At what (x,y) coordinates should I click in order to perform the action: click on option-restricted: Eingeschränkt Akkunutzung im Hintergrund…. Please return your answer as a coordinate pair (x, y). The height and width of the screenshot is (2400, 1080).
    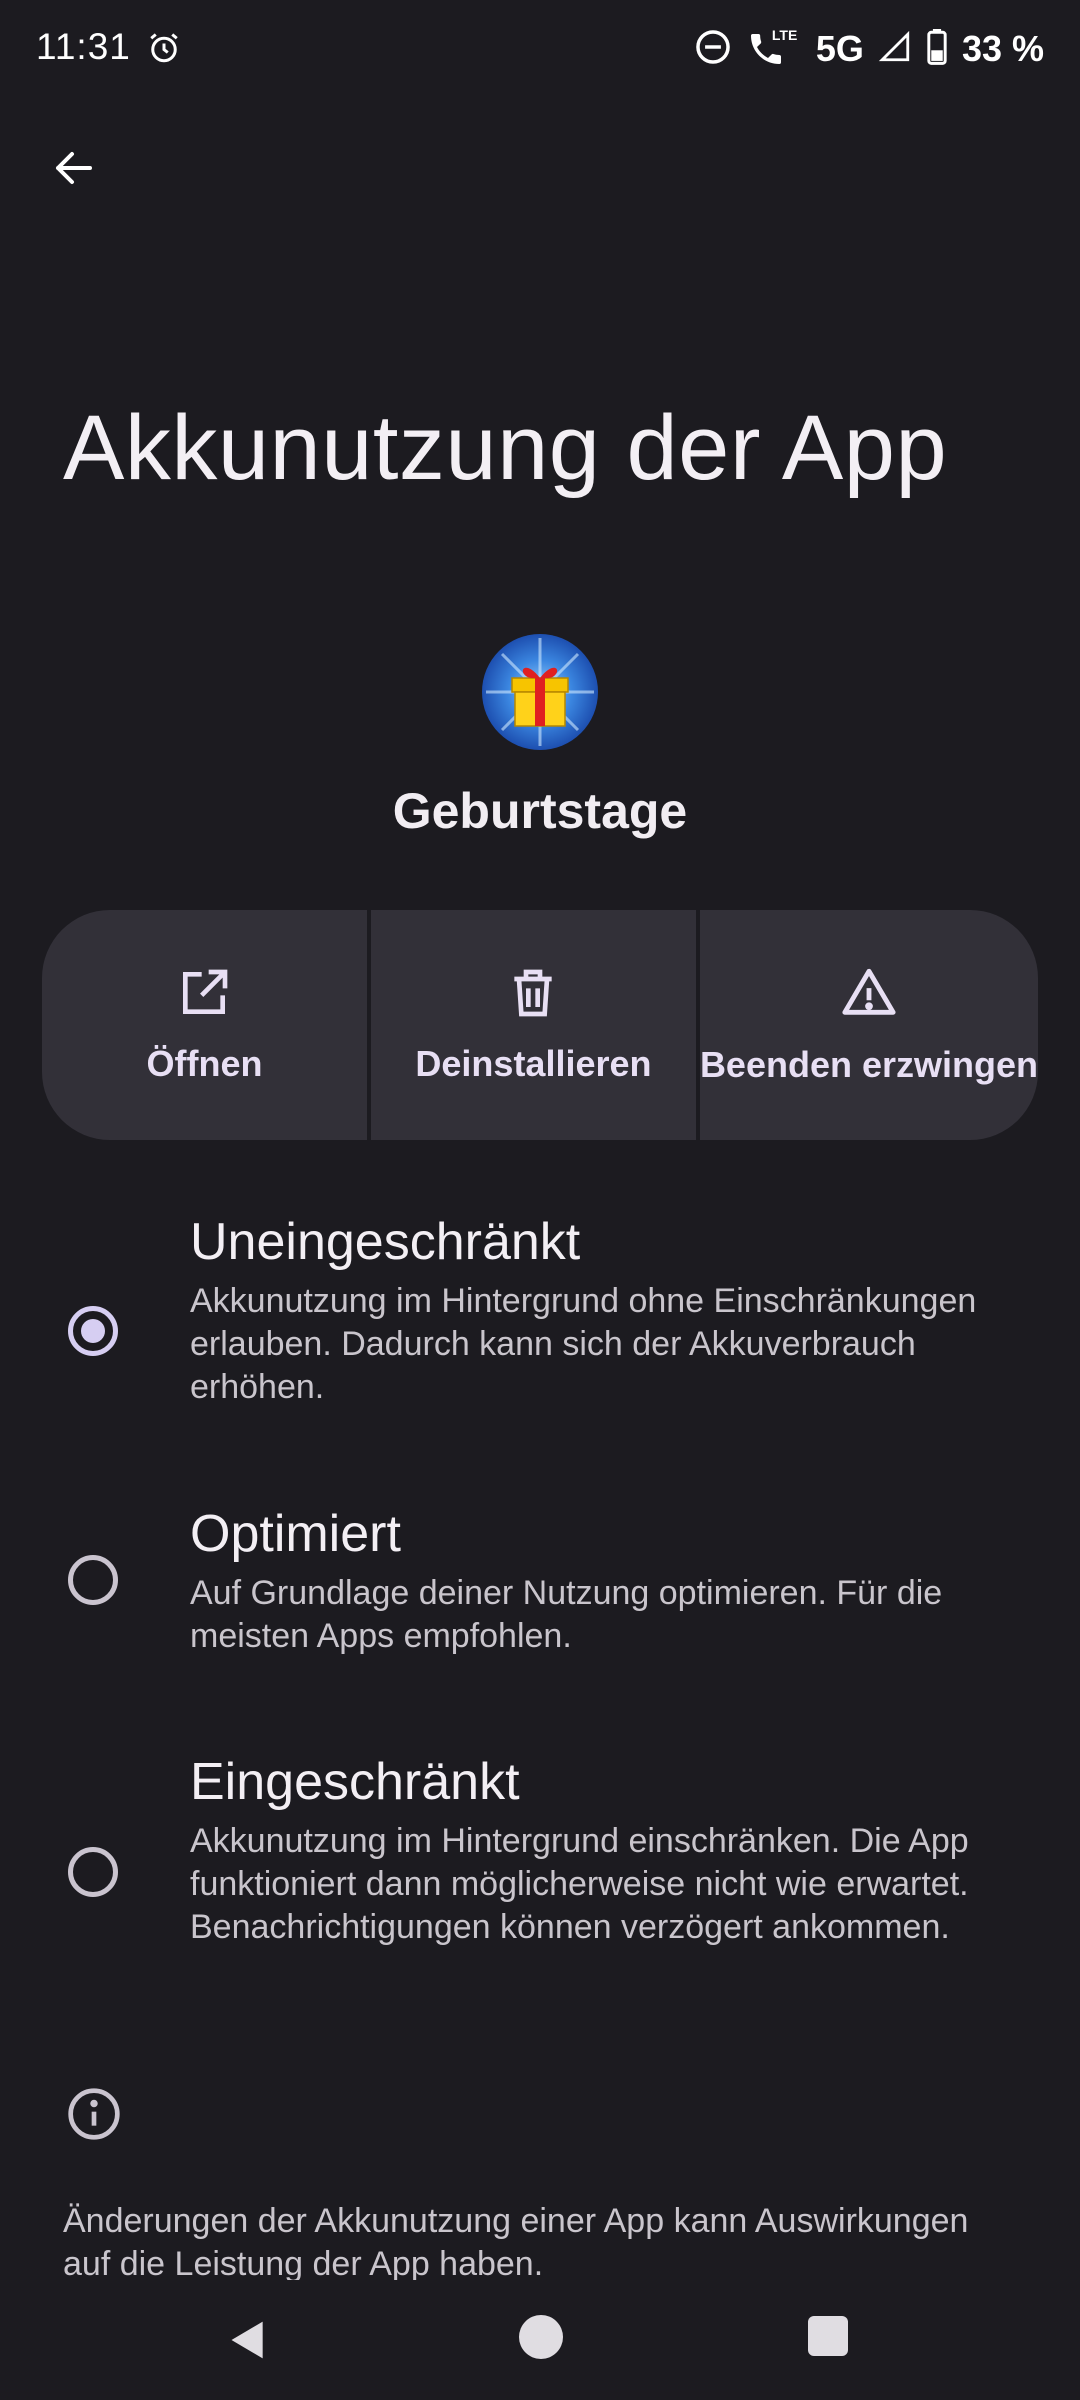
    Looking at the image, I should click on (540, 1870).